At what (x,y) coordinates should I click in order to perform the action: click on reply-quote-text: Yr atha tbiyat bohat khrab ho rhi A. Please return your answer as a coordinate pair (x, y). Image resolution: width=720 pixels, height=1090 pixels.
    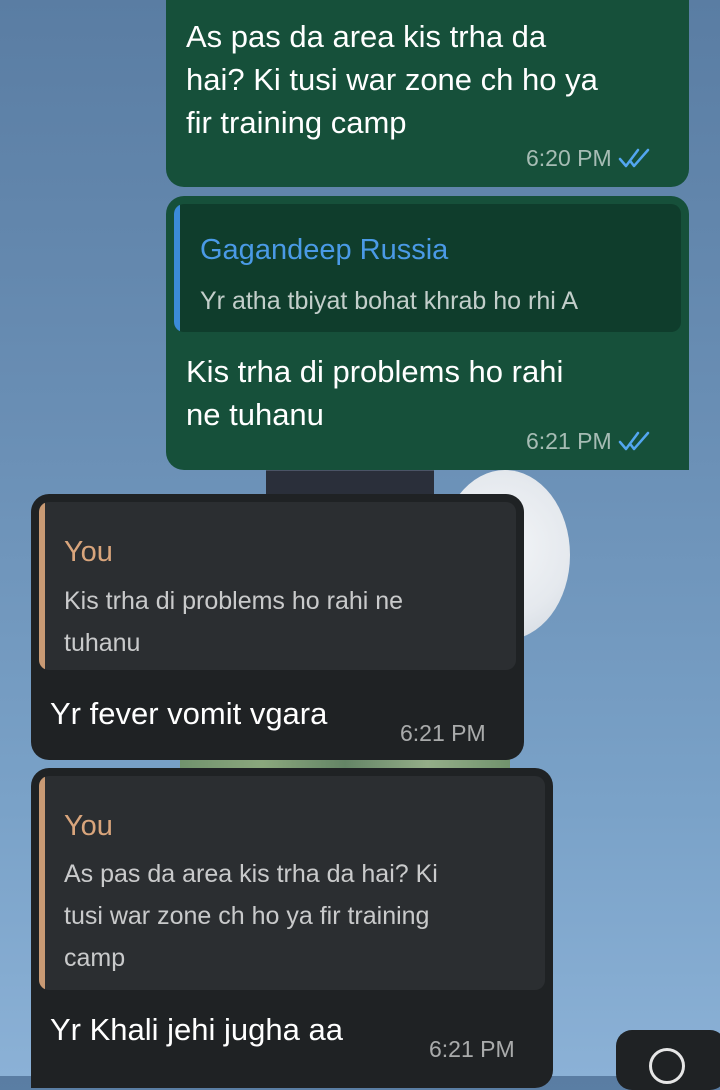
    Looking at the image, I should click on (389, 301).